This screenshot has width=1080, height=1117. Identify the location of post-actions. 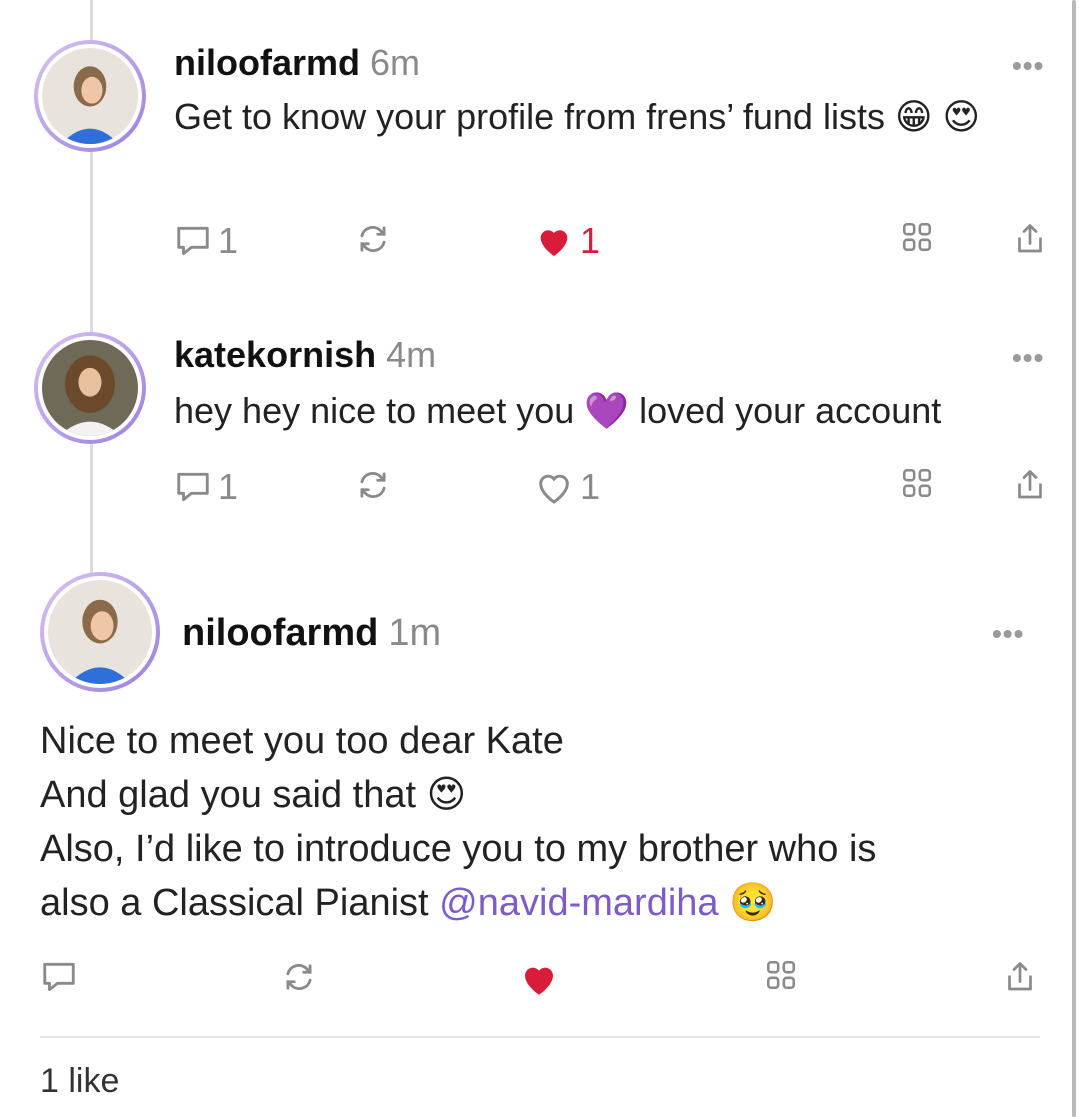
(540, 983).